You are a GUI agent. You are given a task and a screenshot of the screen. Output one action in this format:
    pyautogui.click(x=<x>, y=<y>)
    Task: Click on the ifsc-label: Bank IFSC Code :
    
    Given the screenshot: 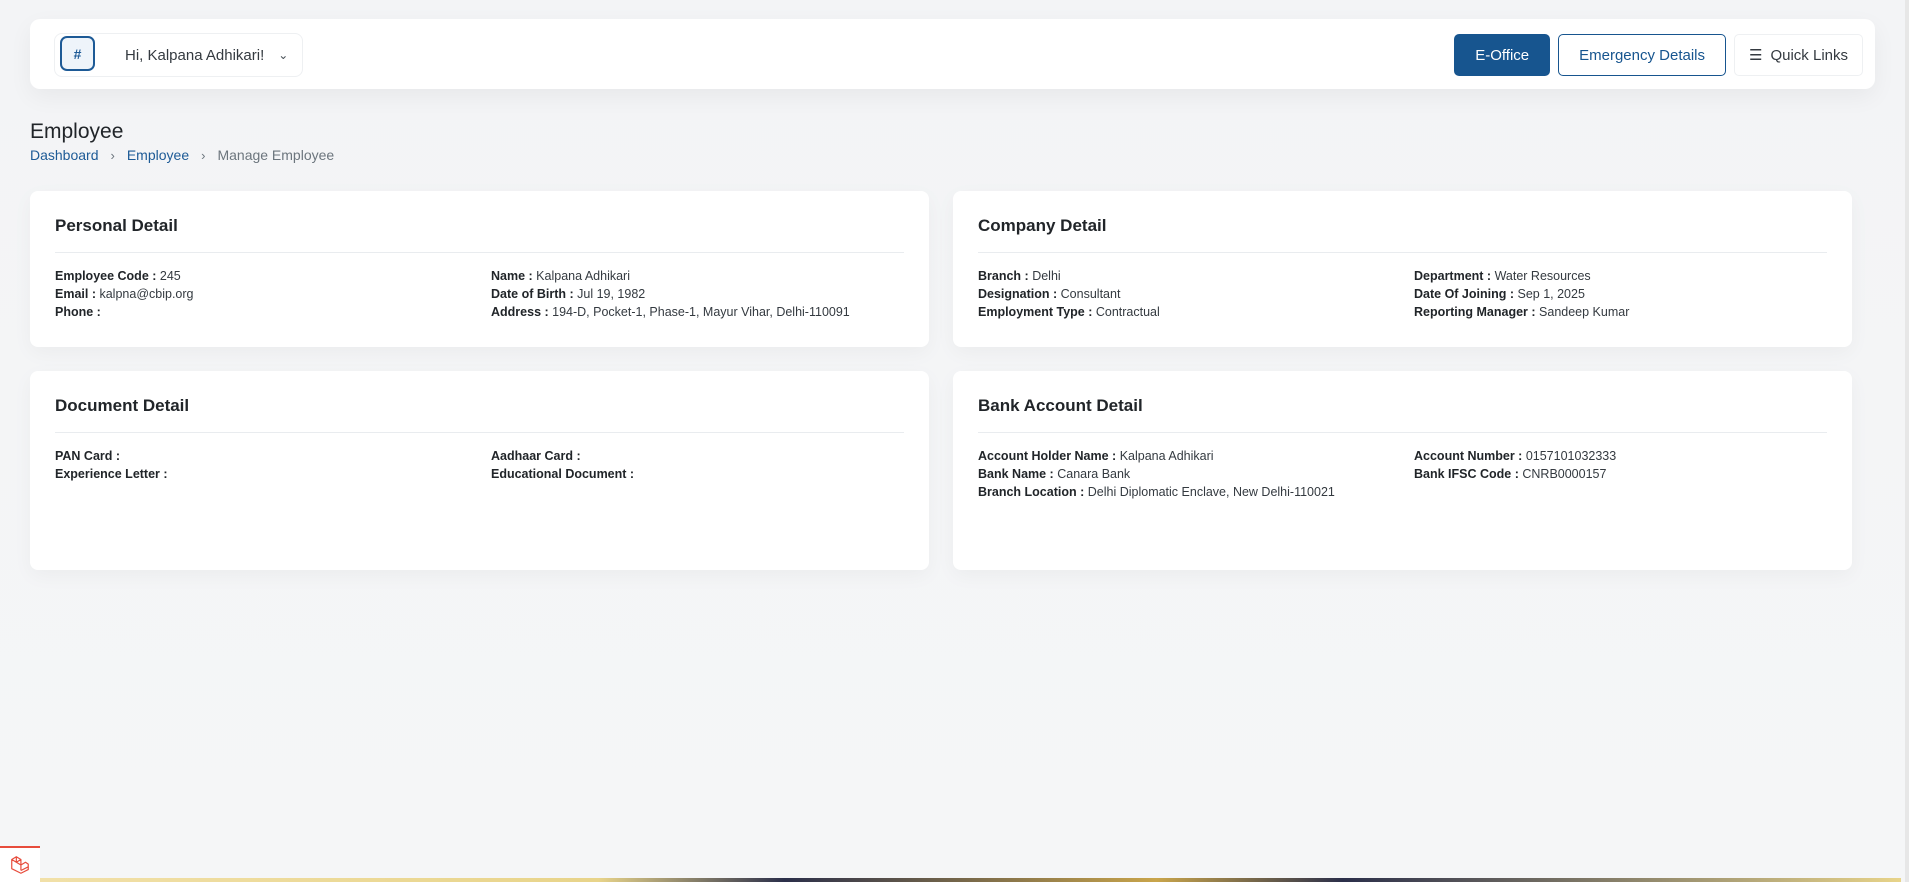 What is the action you would take?
    pyautogui.click(x=1466, y=474)
    